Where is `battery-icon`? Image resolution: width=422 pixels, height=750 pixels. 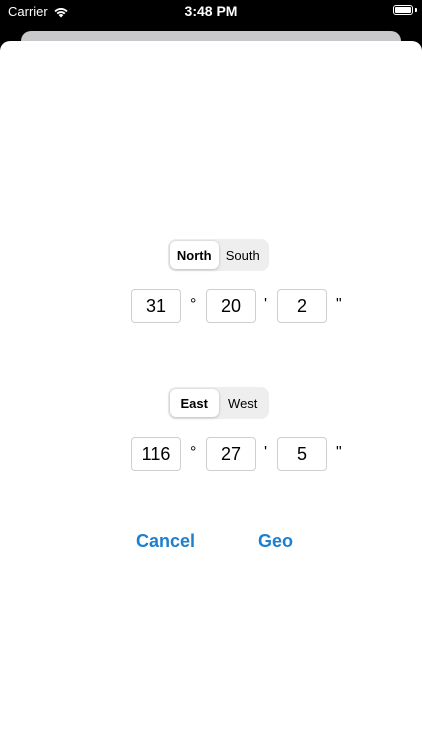 battery-icon is located at coordinates (403, 10).